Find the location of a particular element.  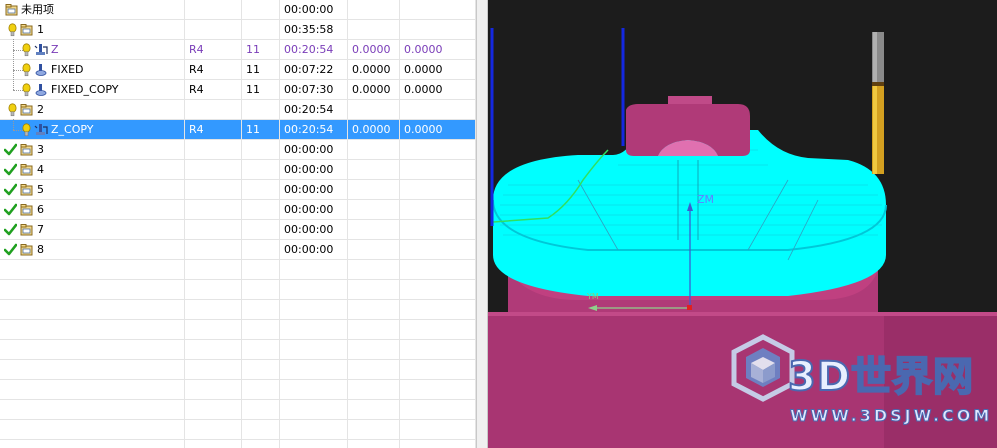

operation-name: Z is located at coordinates (55, 49).